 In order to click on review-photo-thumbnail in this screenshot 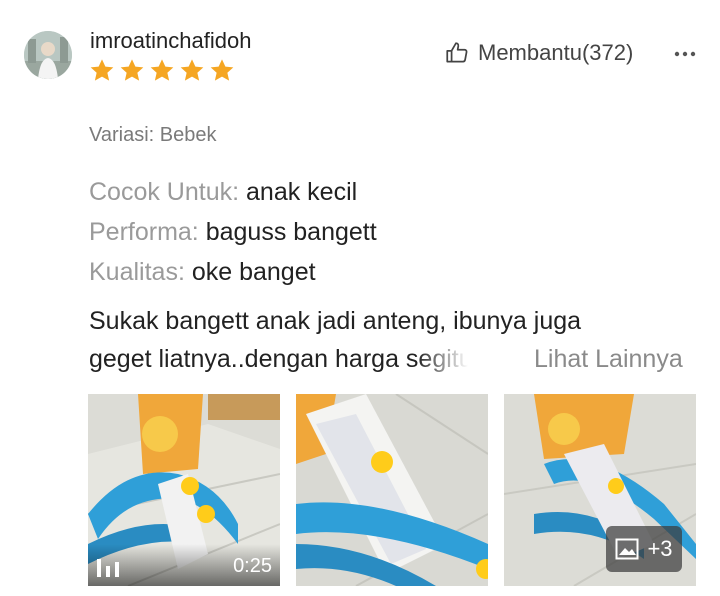, I will do `click(392, 490)`.